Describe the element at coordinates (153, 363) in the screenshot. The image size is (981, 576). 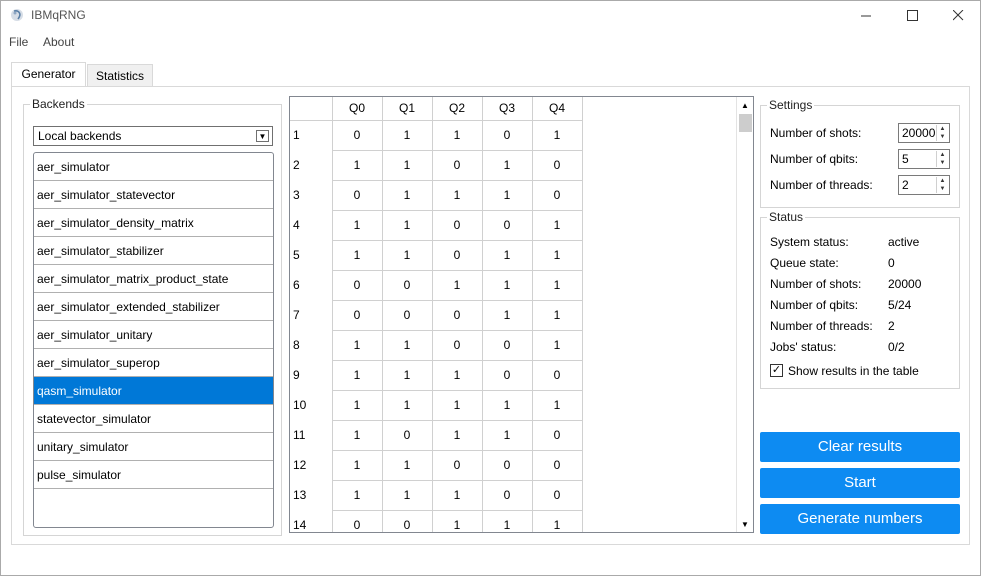
I see `backend-item: aer_simulator_superop` at that location.